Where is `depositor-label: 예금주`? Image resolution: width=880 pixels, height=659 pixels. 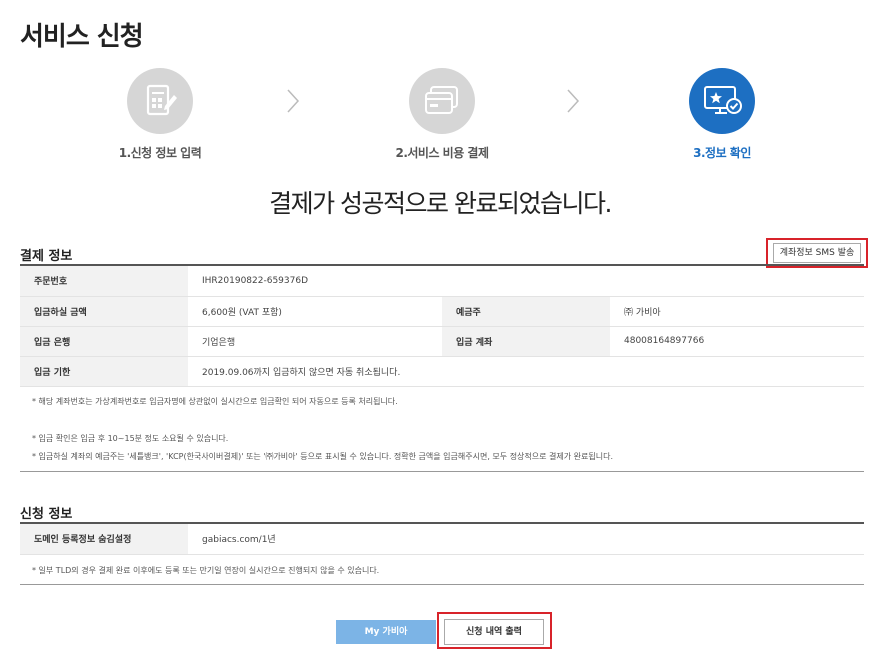
depositor-label: 예금주 is located at coordinates (526, 311).